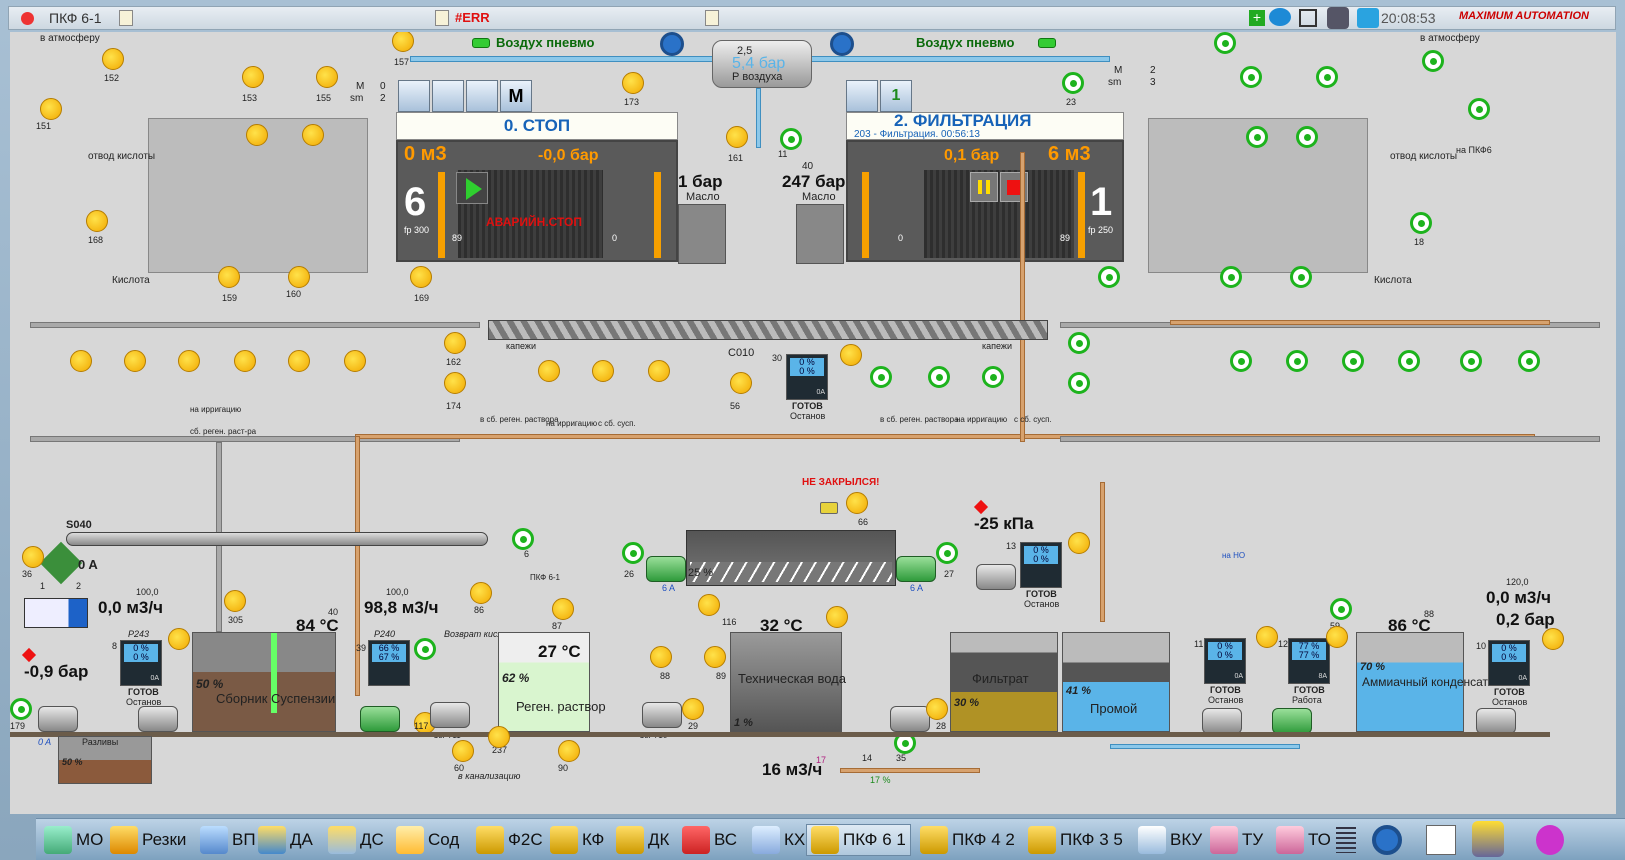 Image resolution: width=1625 pixels, height=860 pixels. Describe the element at coordinates (27, 18) in the screenshot. I see `close-dot-icon` at that location.